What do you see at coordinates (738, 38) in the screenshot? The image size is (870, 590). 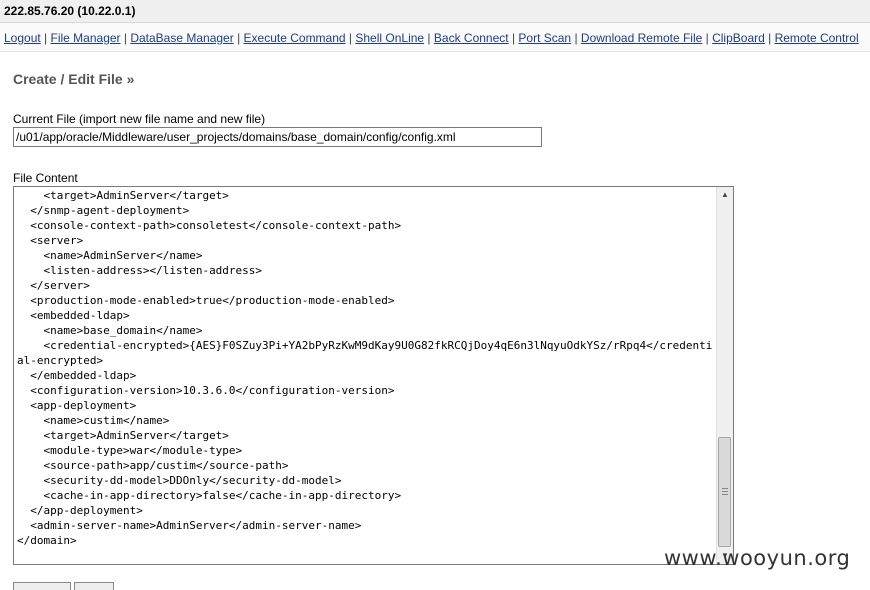 I see `nav-link-clipboard: ClipBoard` at bounding box center [738, 38].